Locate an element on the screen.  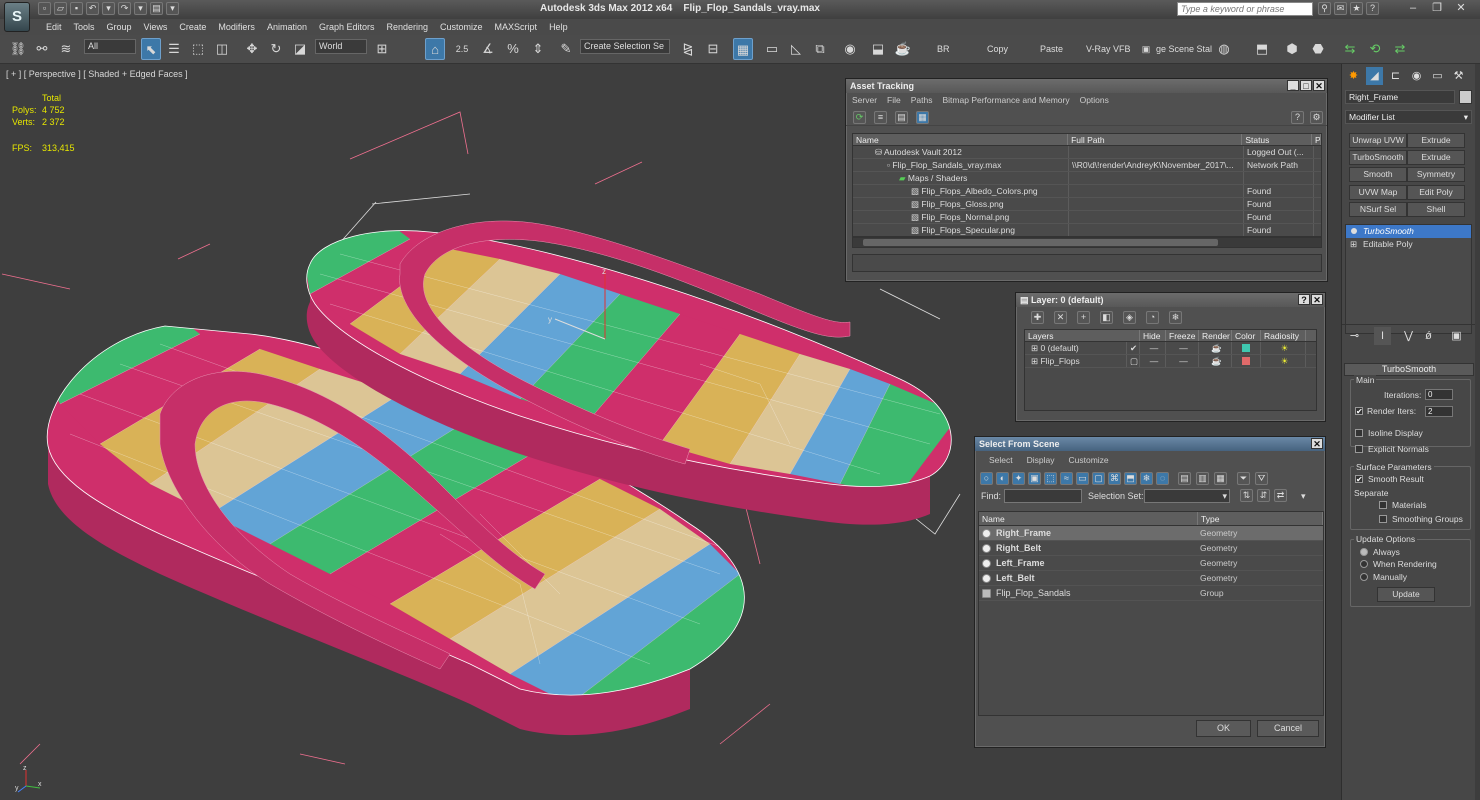
sfs-menu-display: Display is located at coordinates (1041, 460).